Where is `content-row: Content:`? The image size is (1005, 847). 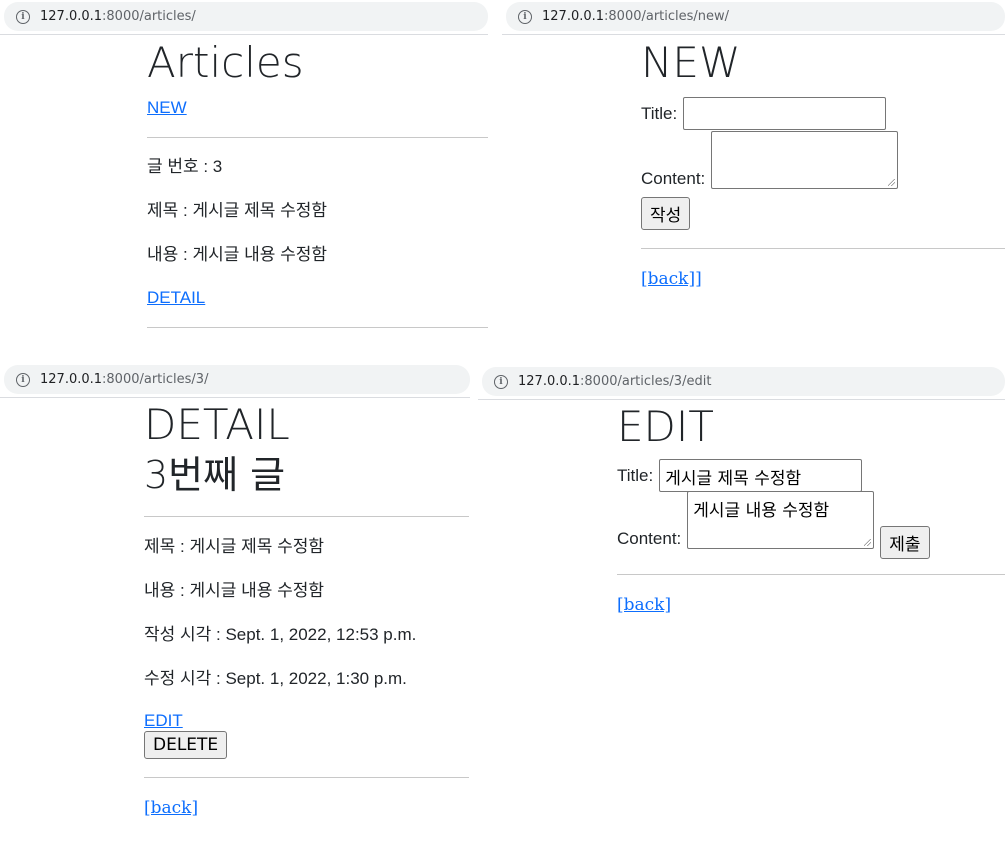
content-row: Content: is located at coordinates (823, 160).